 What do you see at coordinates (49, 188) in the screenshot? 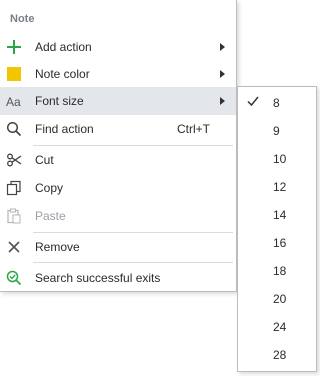
I see `menu-item-label: Copy` at bounding box center [49, 188].